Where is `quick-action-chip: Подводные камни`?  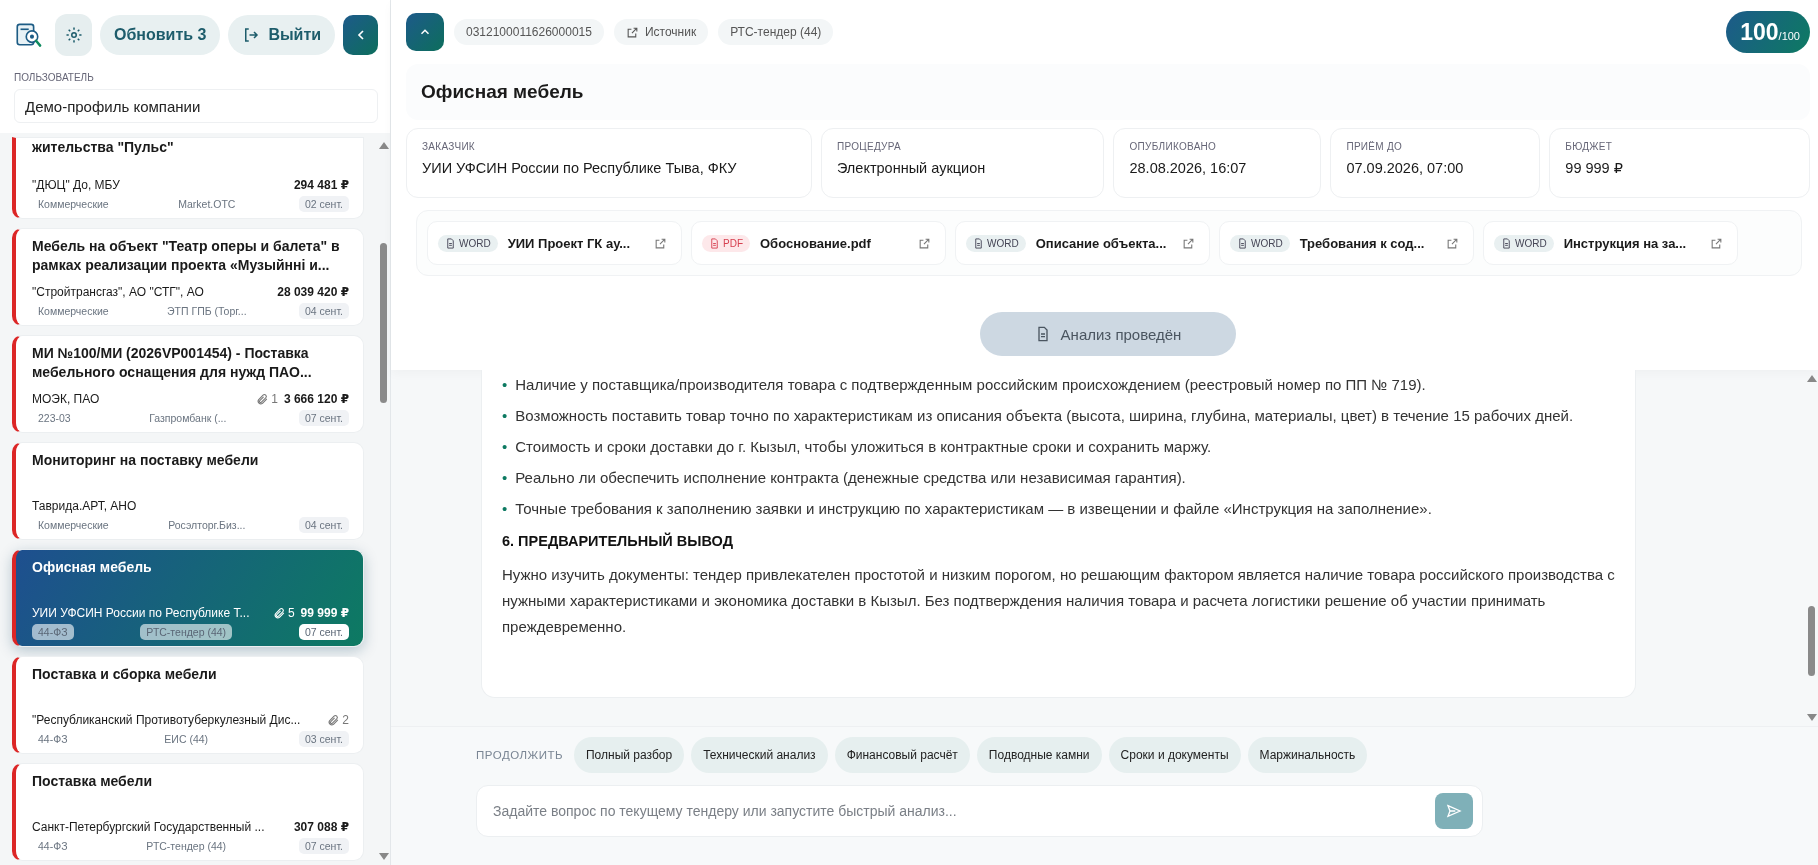 quick-action-chip: Подводные камни is located at coordinates (1039, 755).